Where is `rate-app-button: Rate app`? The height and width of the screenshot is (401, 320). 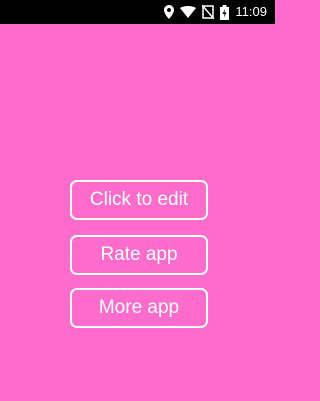 rate-app-button: Rate app is located at coordinates (139, 255).